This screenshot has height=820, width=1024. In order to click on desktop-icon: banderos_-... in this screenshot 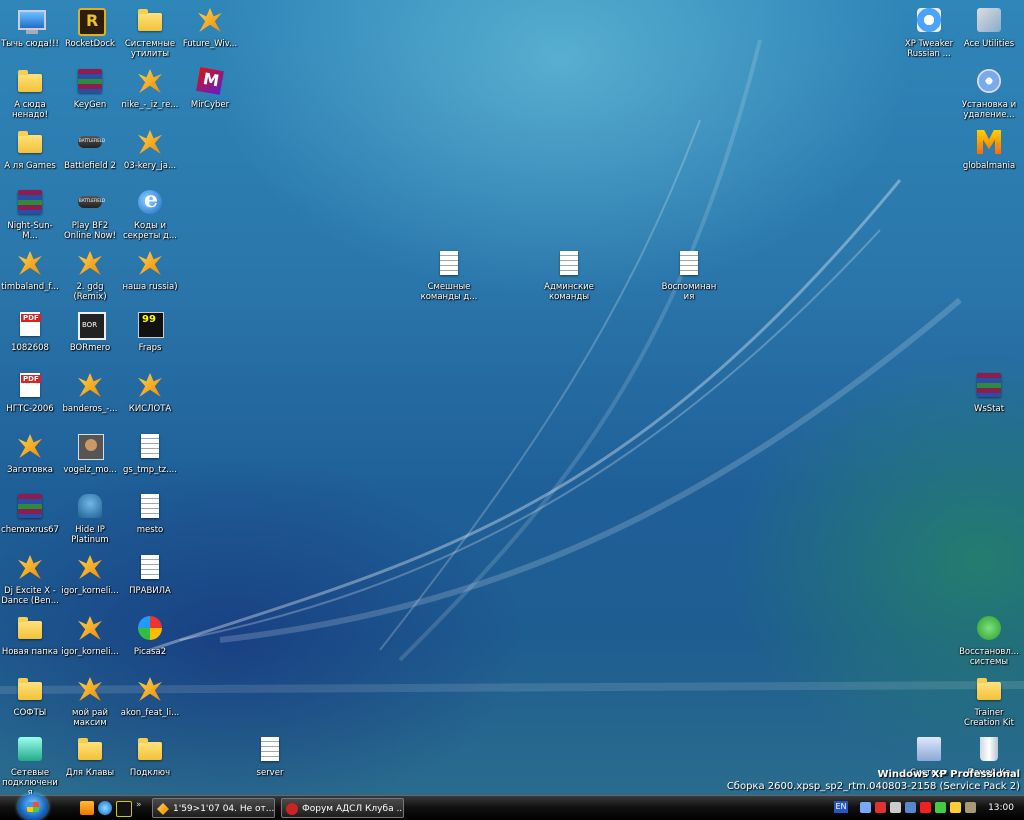, I will do `click(90, 391)`.